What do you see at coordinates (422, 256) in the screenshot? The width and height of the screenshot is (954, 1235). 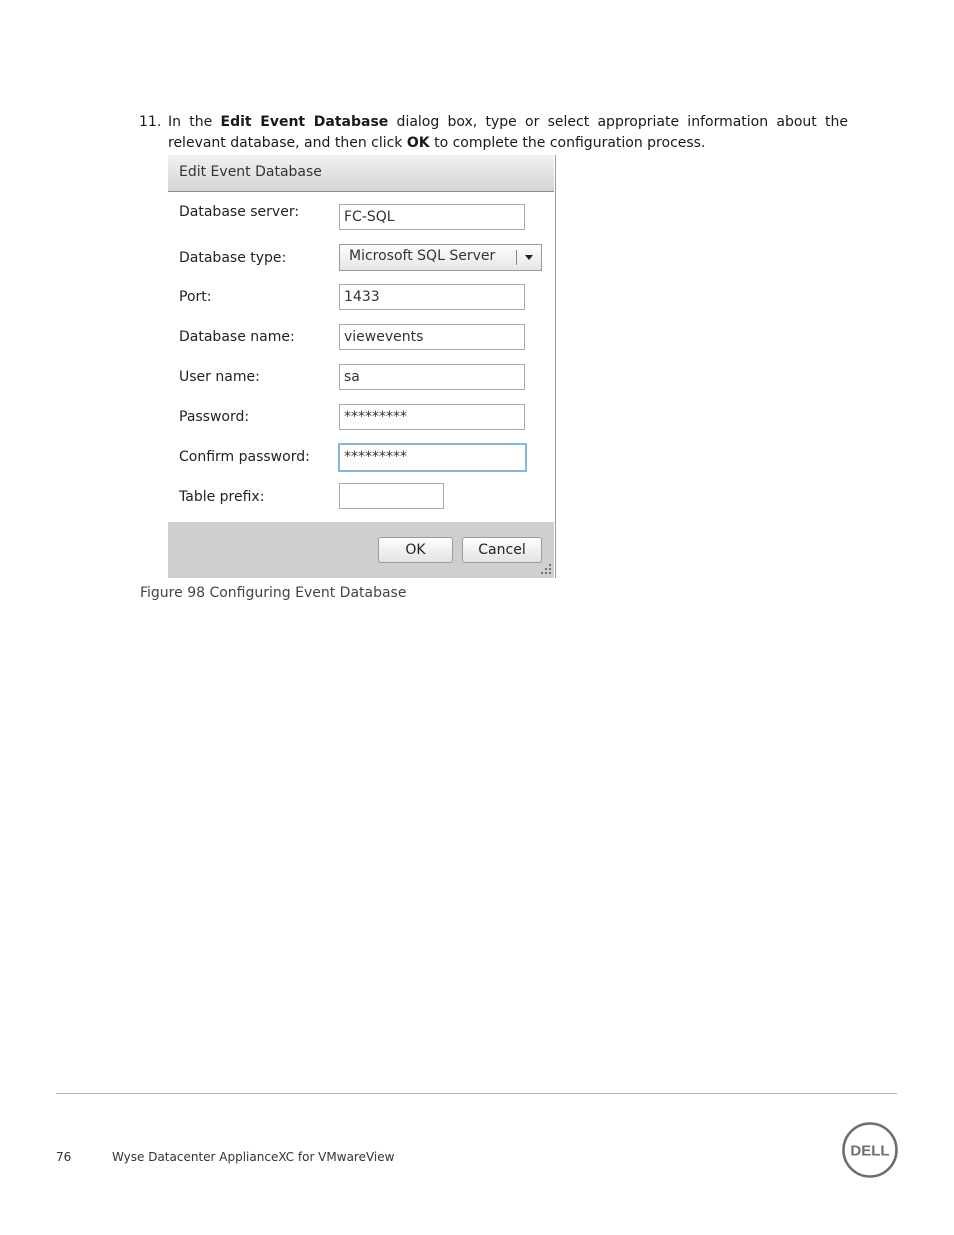 I see `database-type-value: Microsoft SQL Server` at bounding box center [422, 256].